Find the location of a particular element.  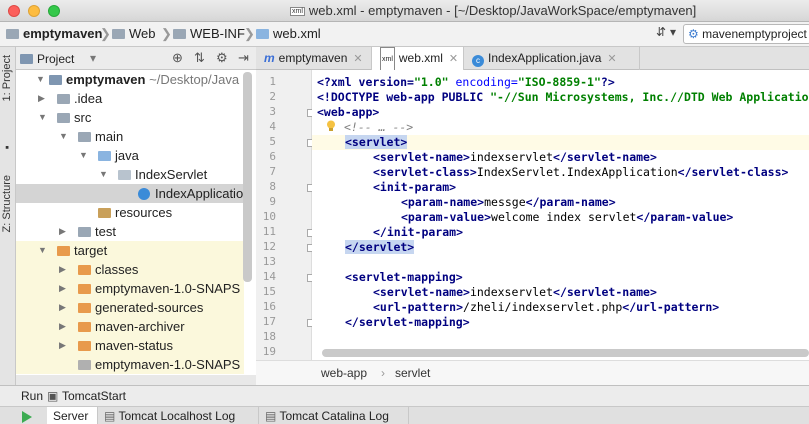

tree-item-maven-archiver: ▶ maven-archiver is located at coordinates (130, 326).